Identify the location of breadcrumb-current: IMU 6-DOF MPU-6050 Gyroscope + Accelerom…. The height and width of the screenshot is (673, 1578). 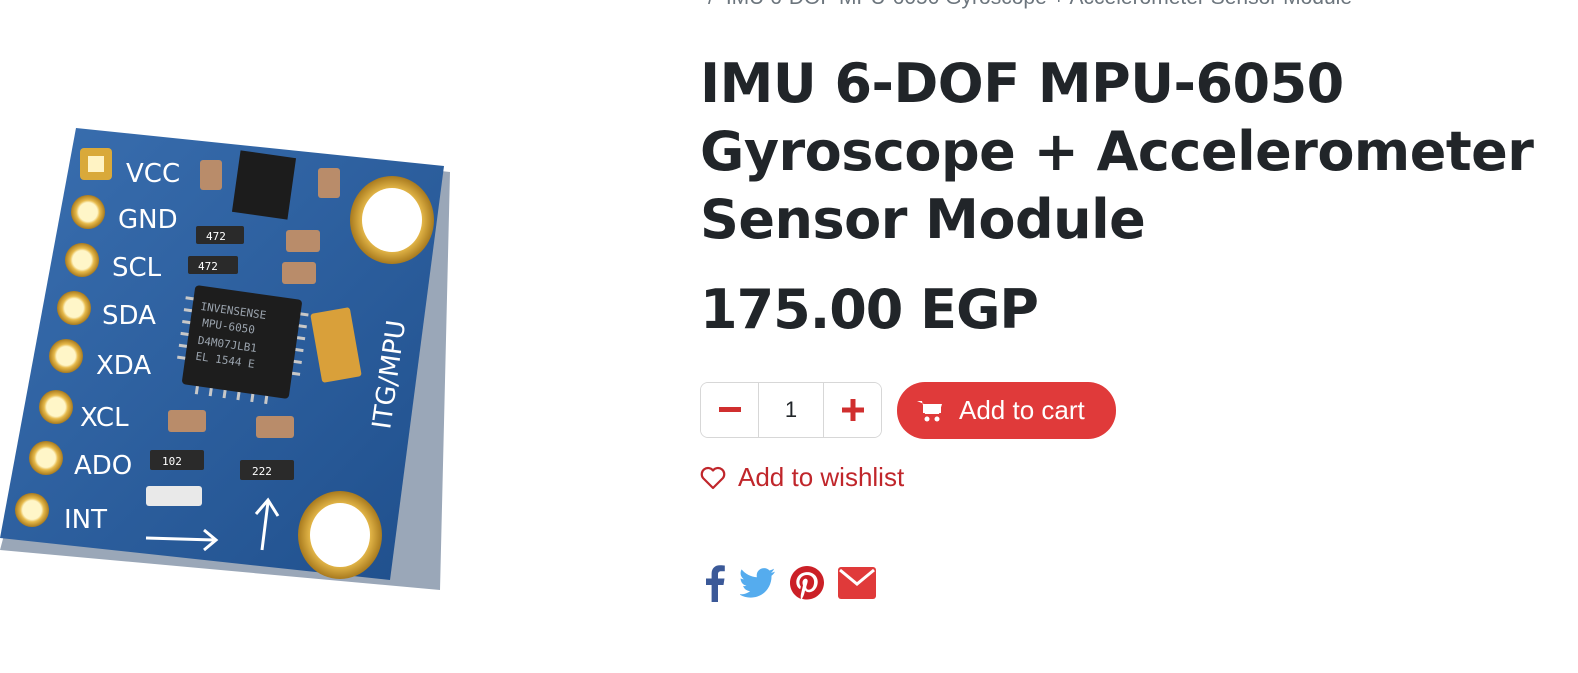
(1039, 4).